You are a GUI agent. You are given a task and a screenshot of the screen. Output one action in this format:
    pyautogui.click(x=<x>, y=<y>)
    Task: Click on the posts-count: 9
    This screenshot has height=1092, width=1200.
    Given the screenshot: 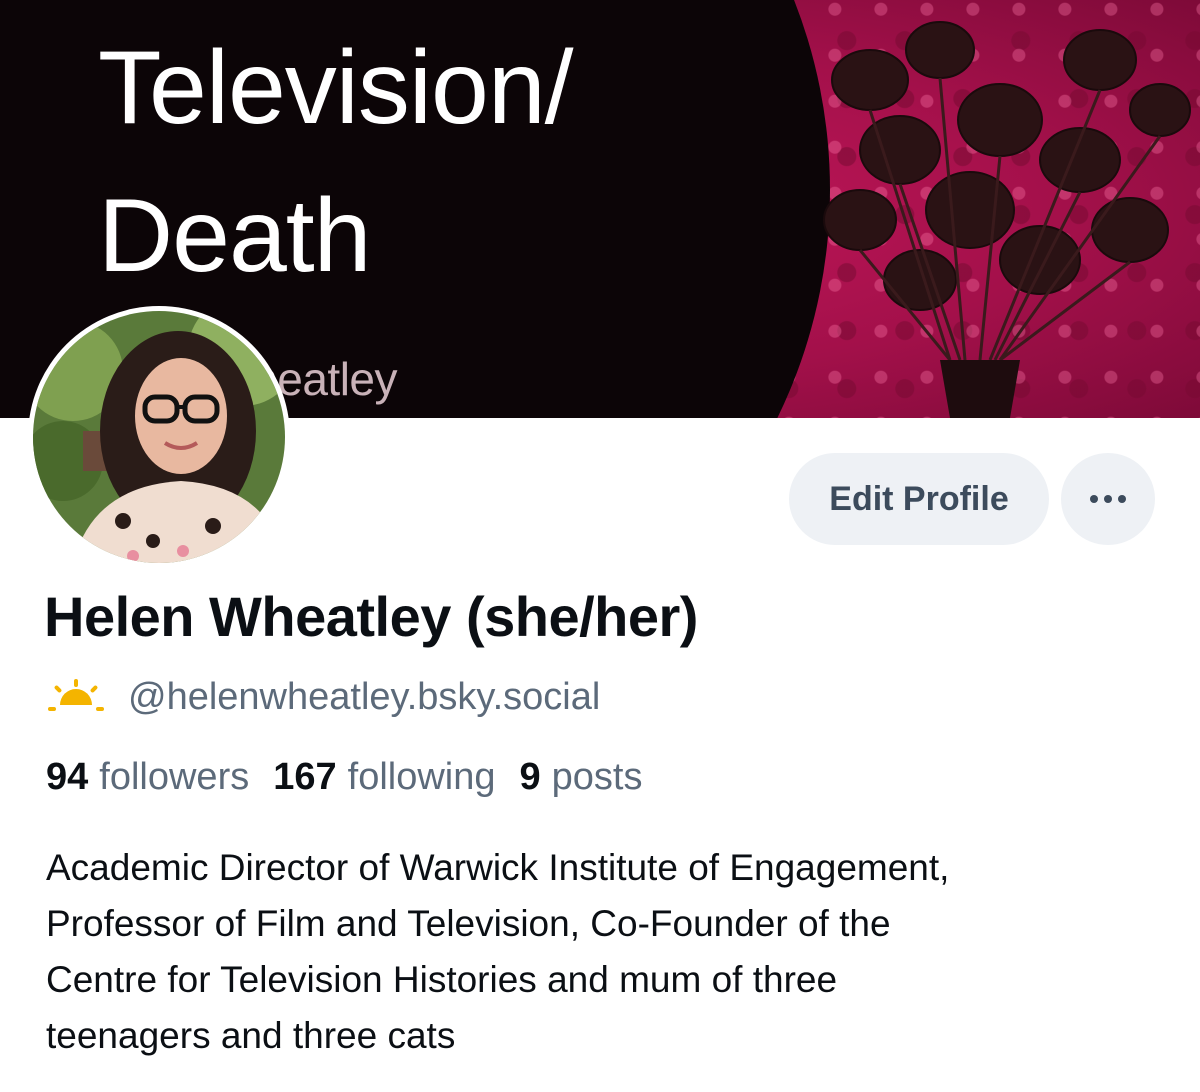 What is the action you would take?
    pyautogui.click(x=530, y=777)
    